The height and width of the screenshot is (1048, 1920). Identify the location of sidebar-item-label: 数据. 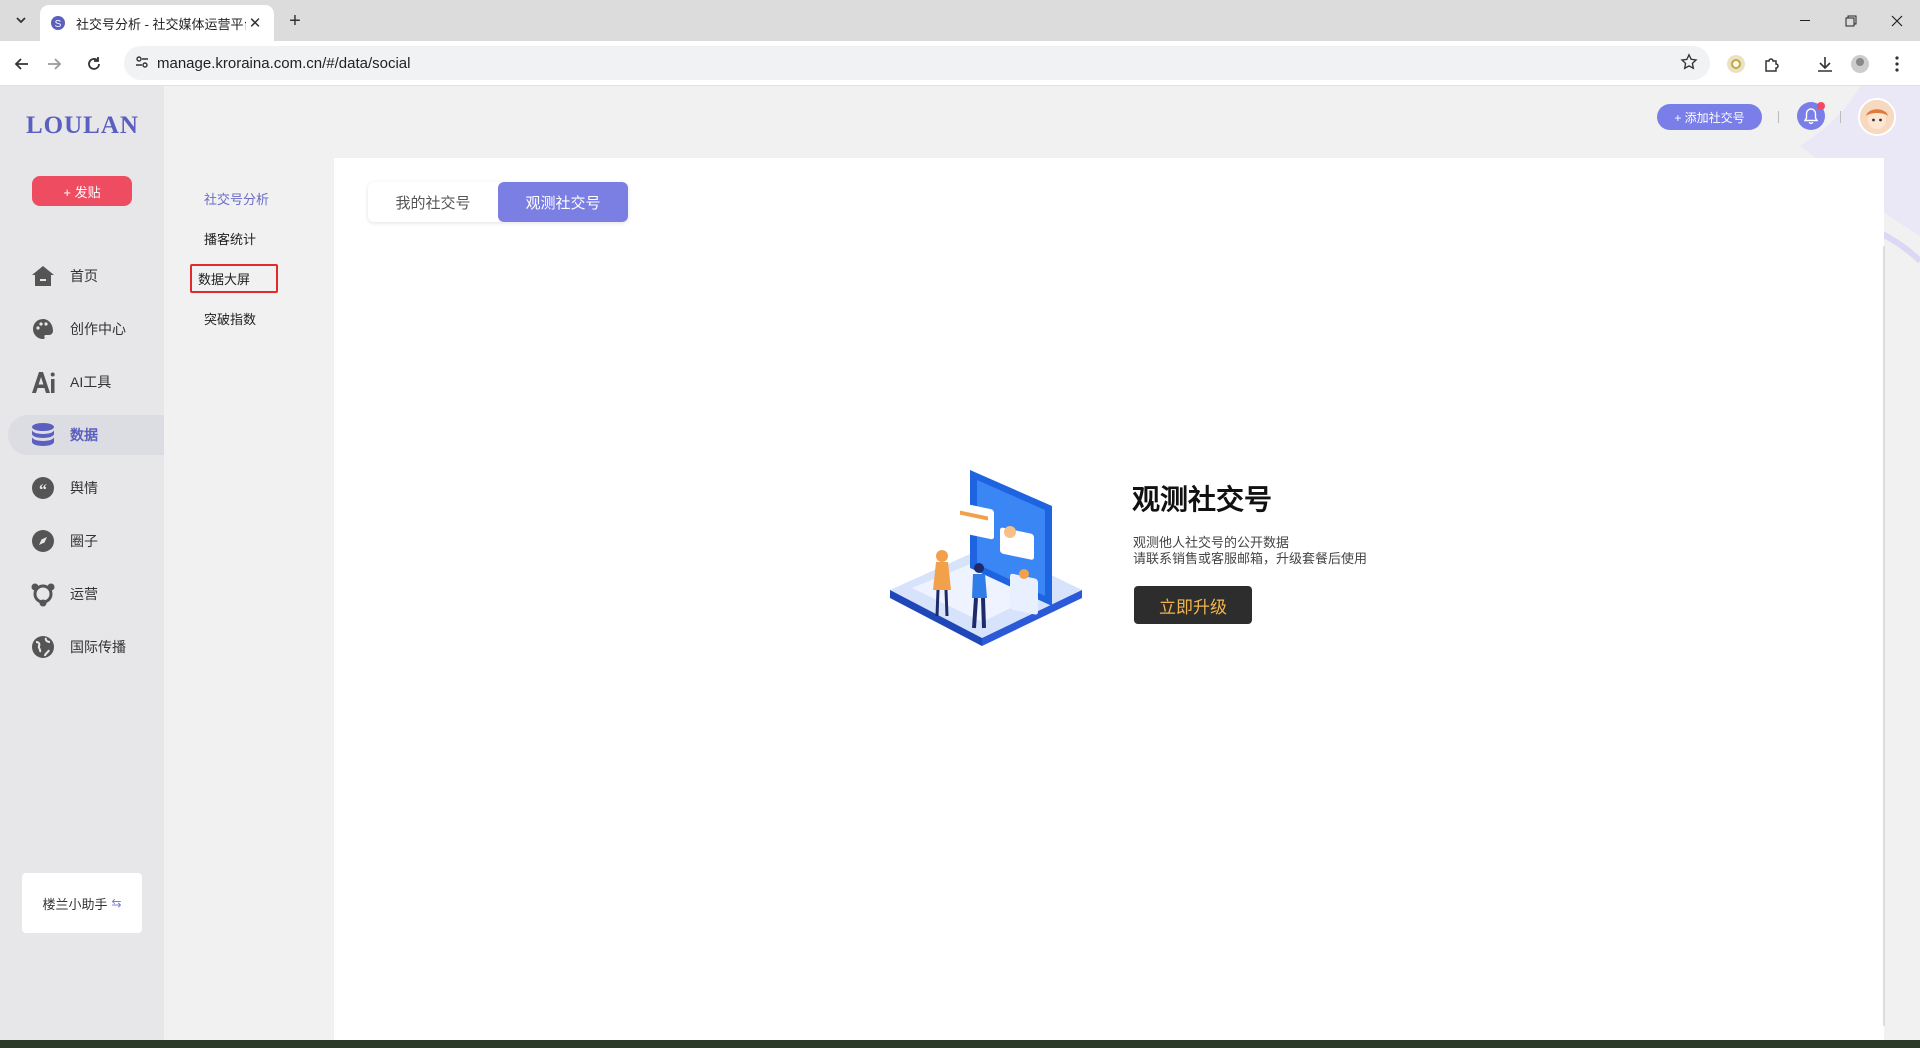
(84, 435).